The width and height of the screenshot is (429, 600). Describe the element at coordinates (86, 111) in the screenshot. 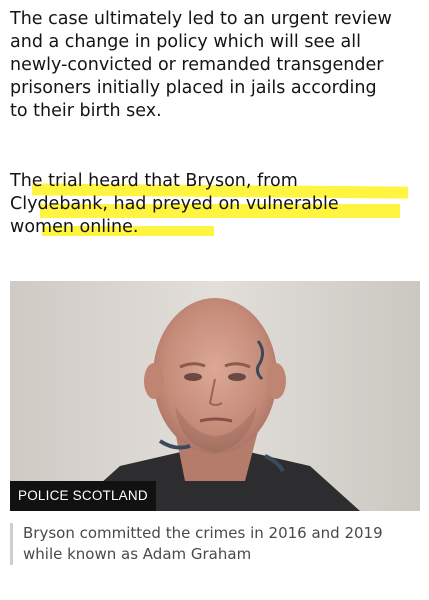

I see `paragraph-line: to their birth sex.` at that location.